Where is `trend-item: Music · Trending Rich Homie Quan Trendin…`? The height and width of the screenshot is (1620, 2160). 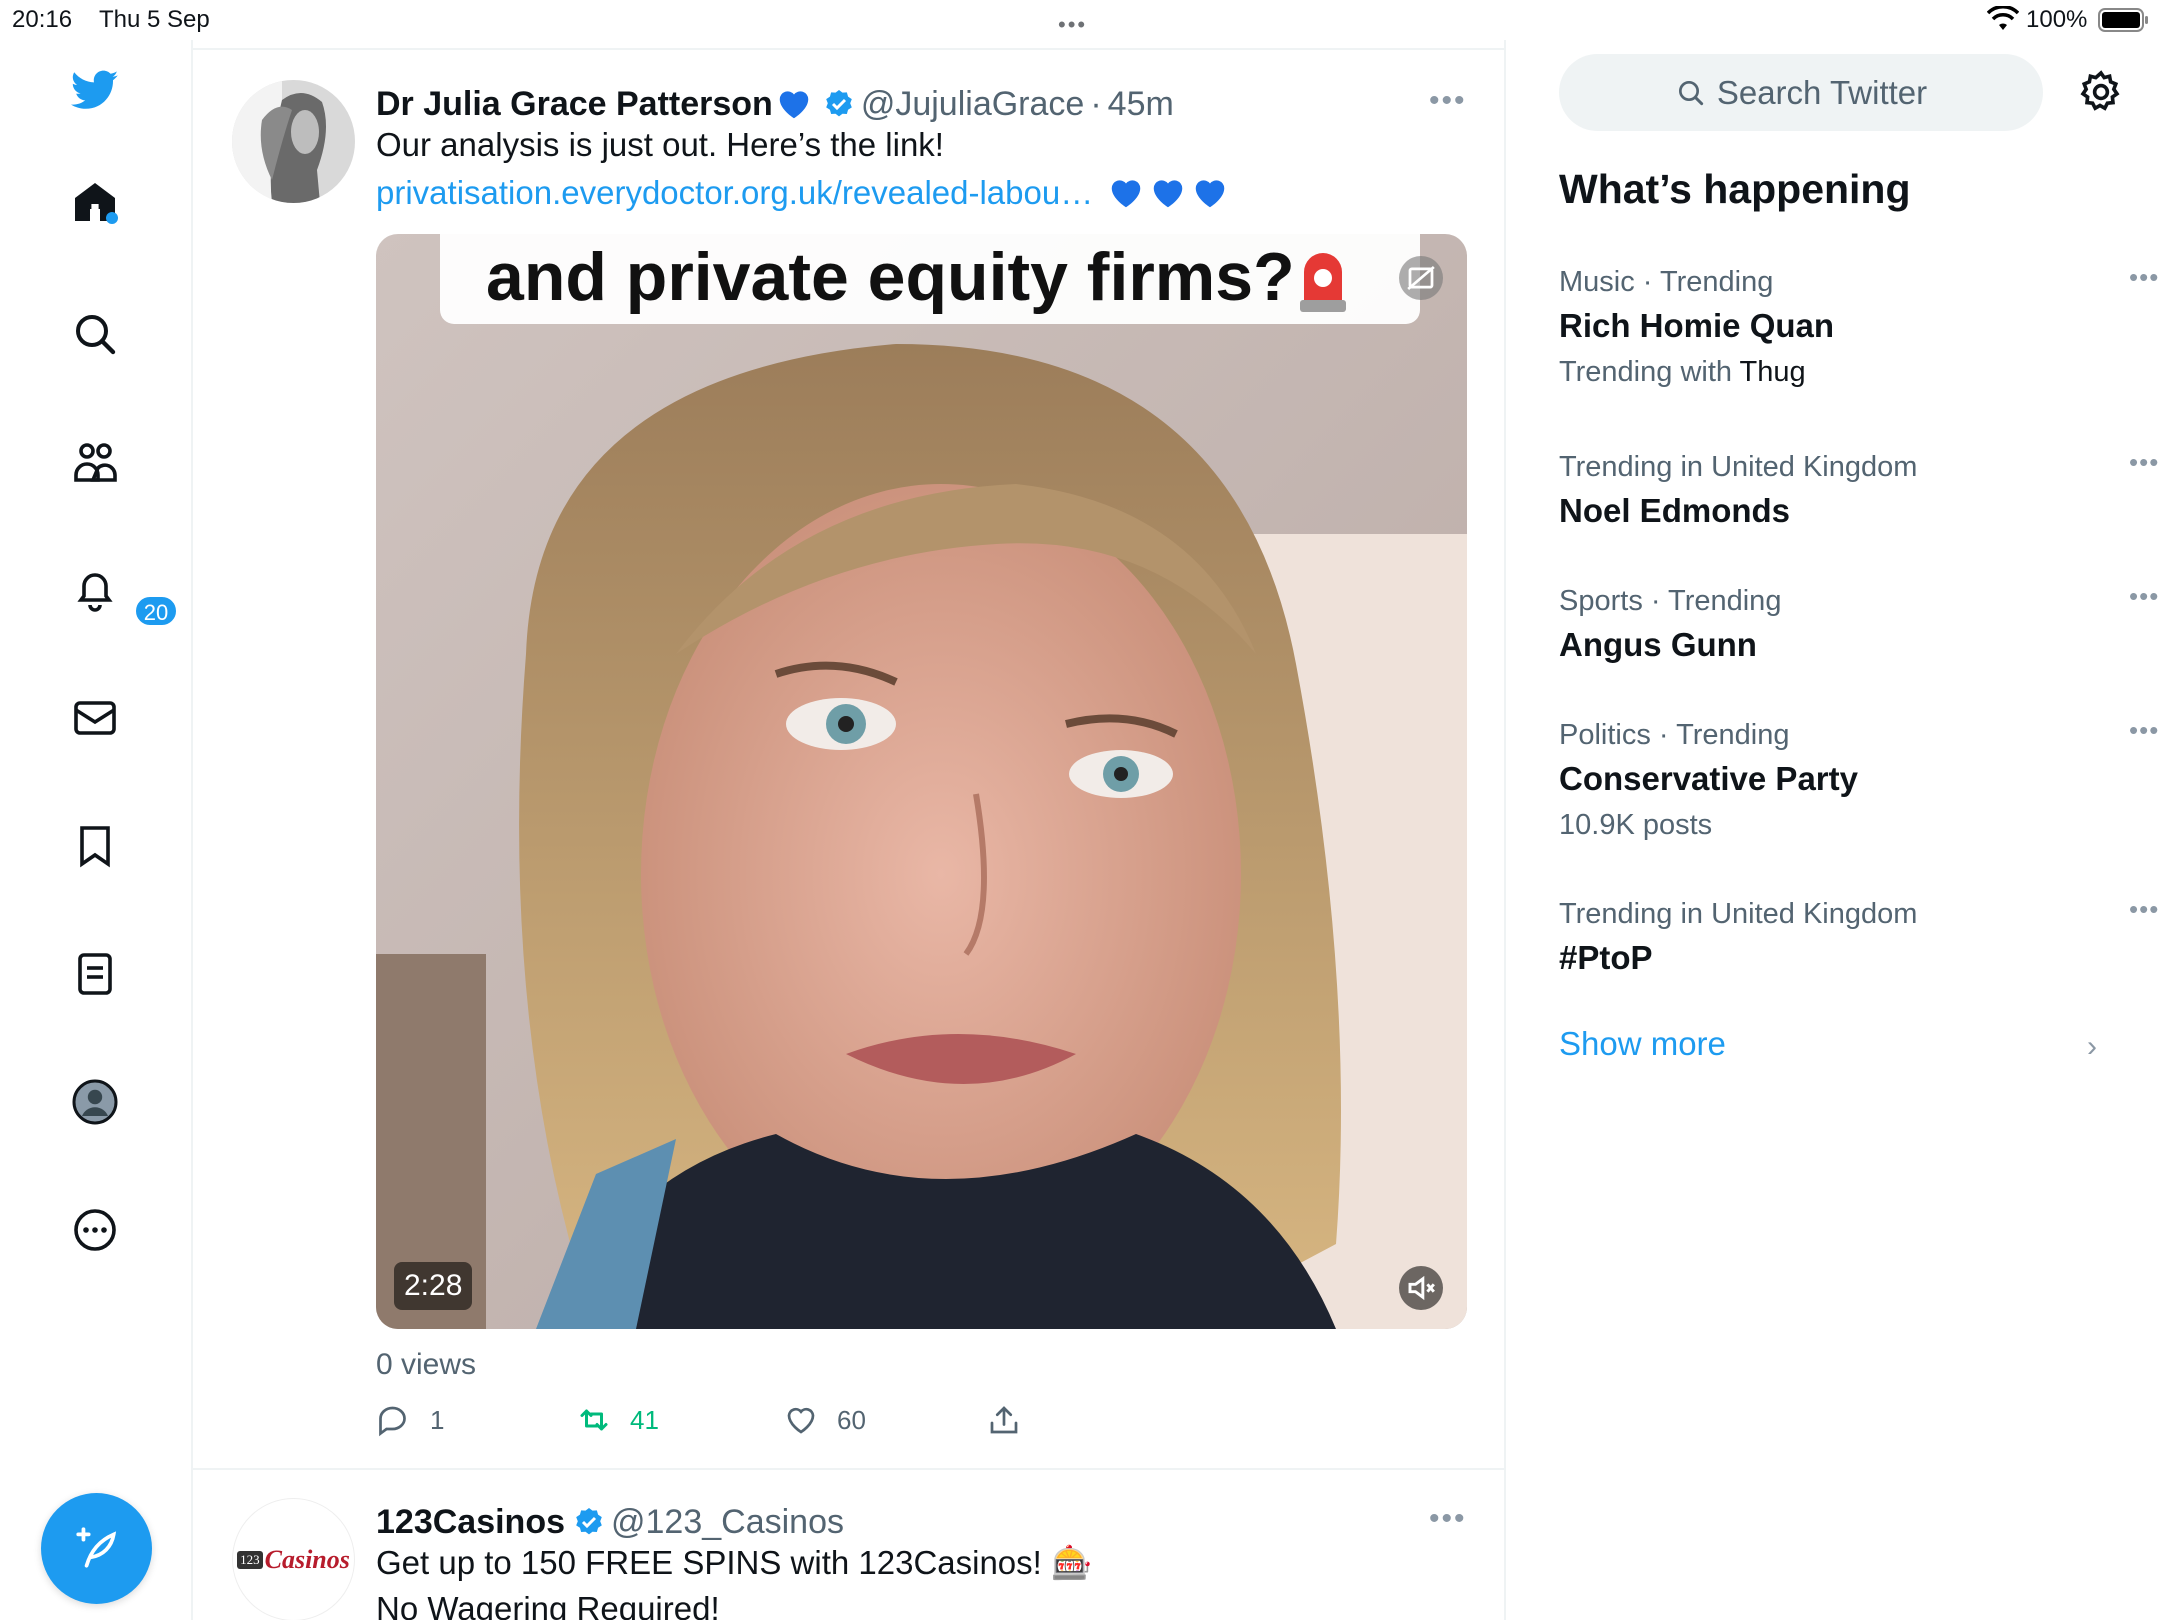 trend-item: Music · Trending Rich Homie Quan Trendin… is located at coordinates (1858, 328).